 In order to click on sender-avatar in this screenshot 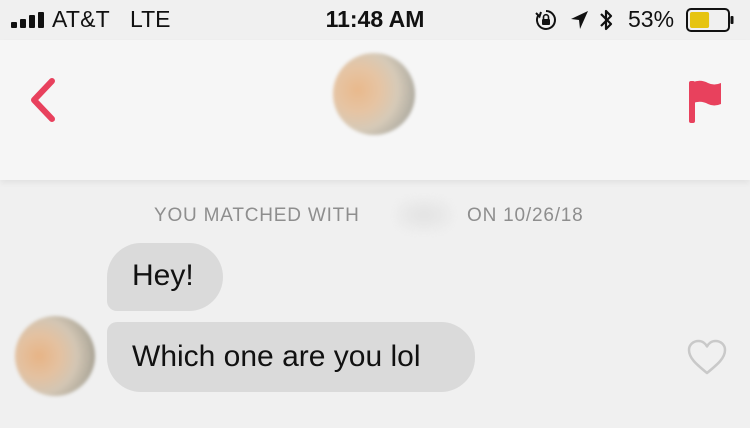, I will do `click(55, 356)`.